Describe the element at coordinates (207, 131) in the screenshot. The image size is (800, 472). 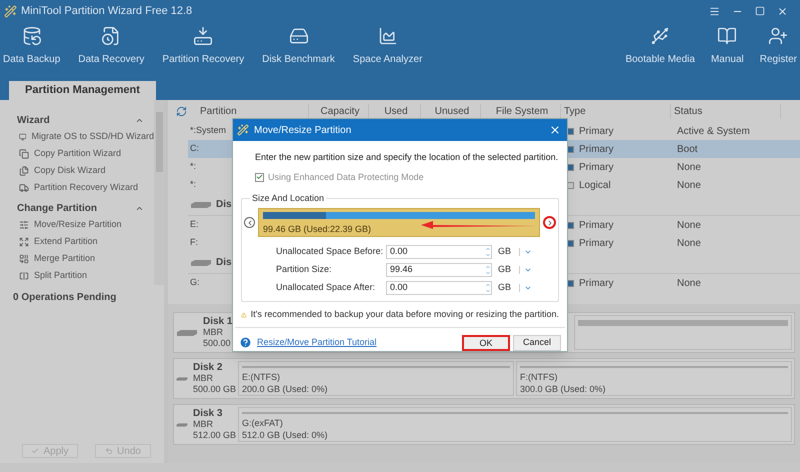
I see `table-cell-text: *:System` at that location.